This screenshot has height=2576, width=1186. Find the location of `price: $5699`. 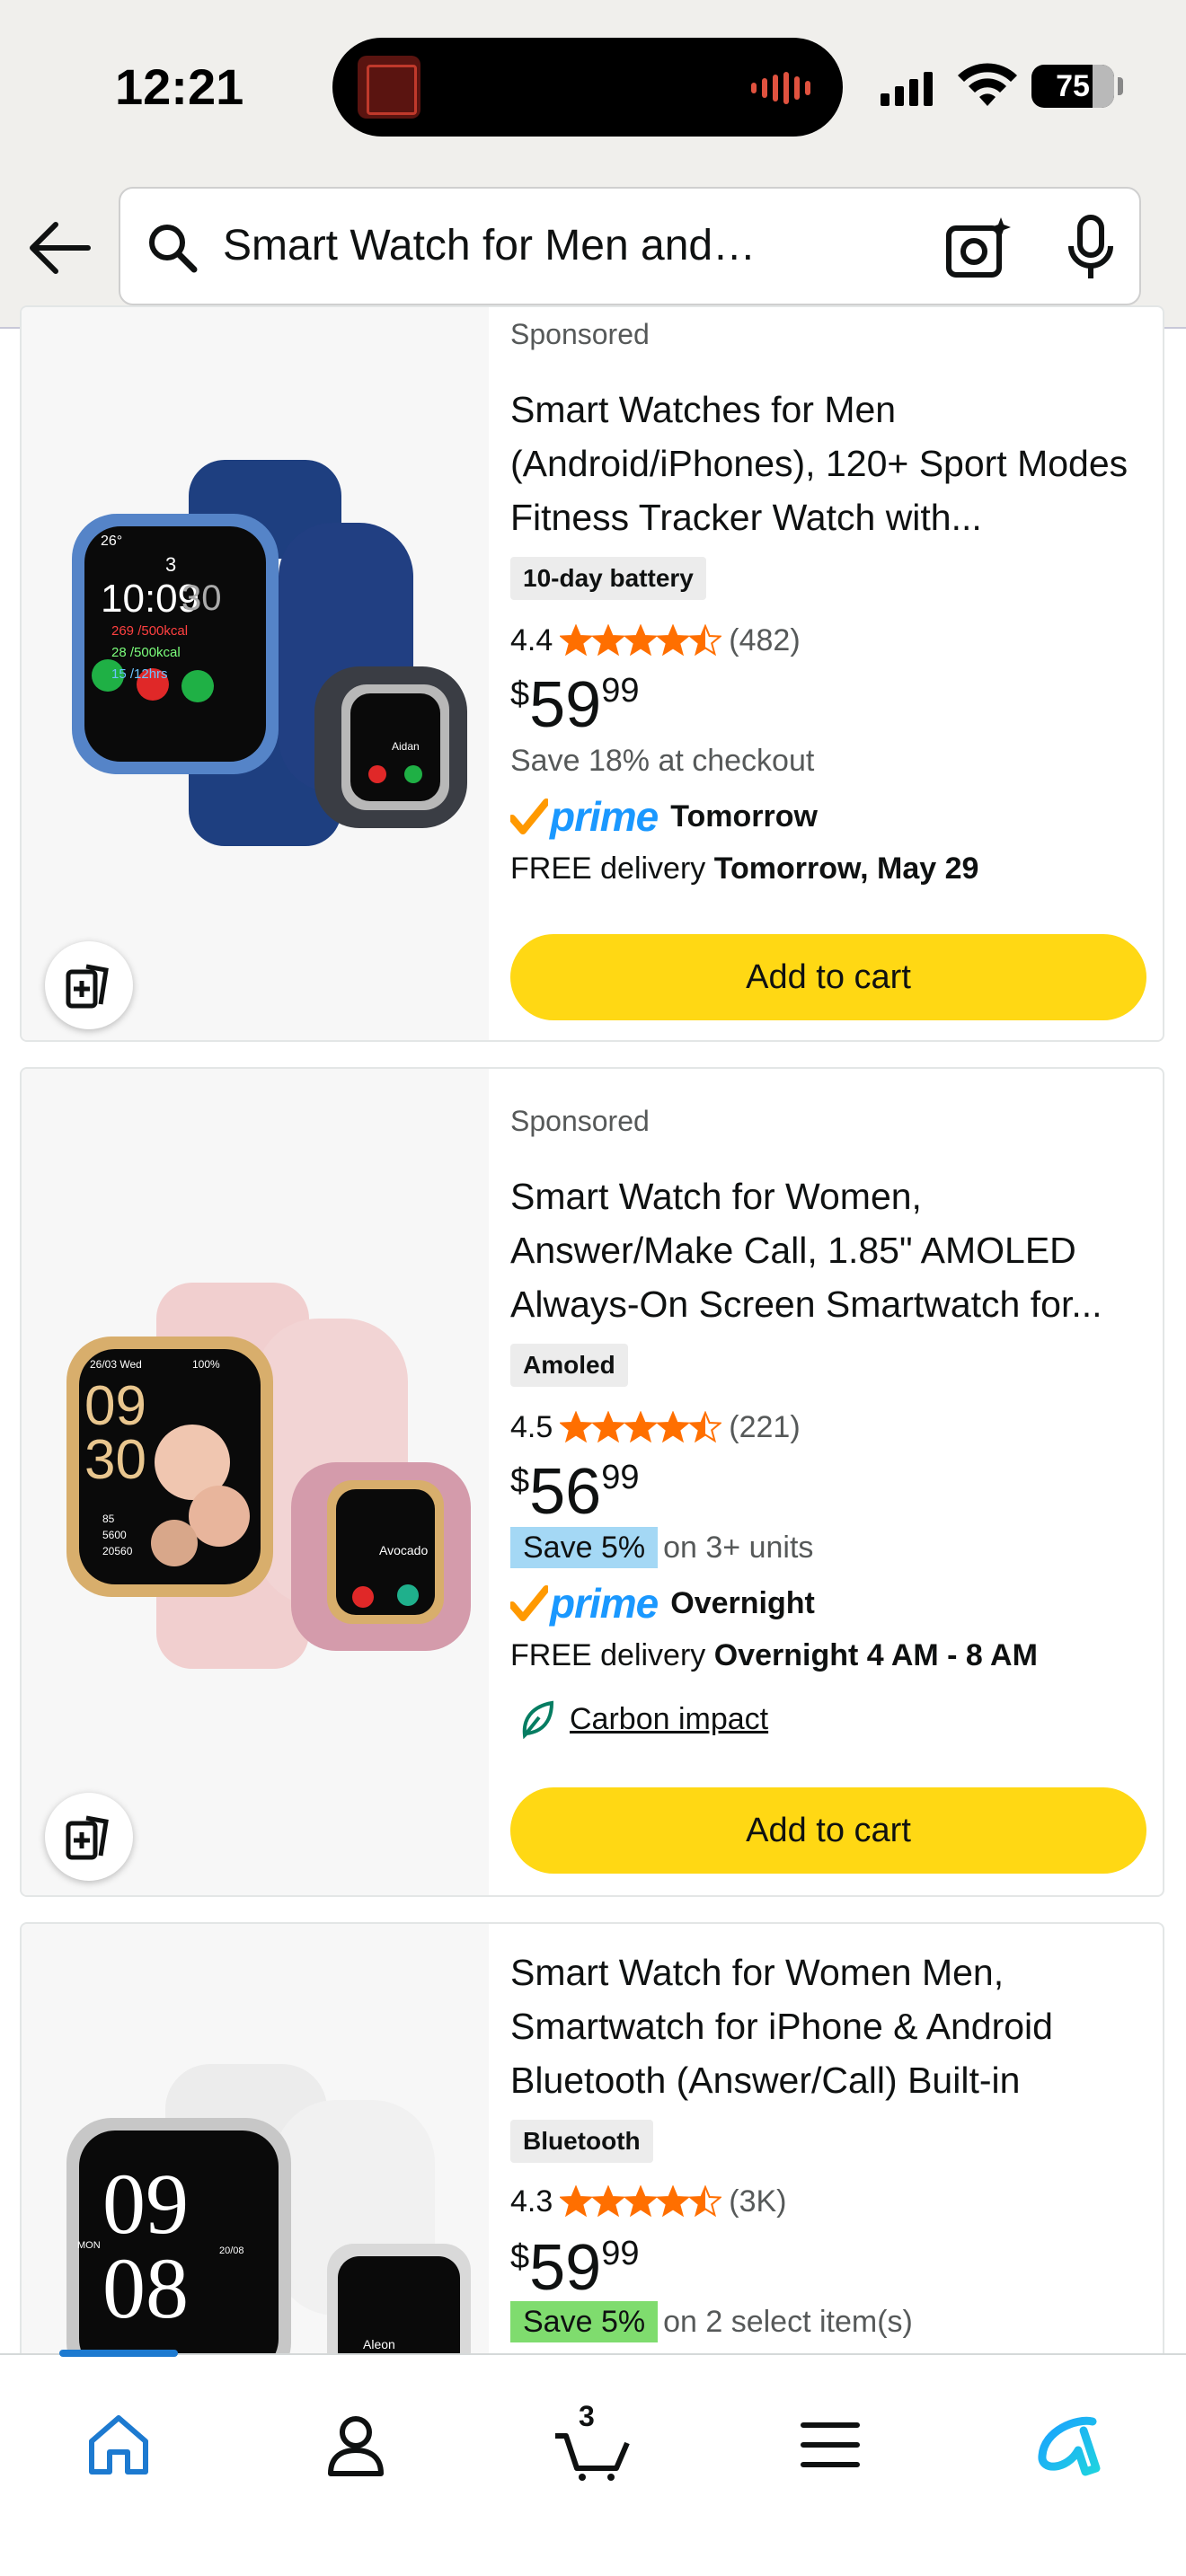

price: $5699 is located at coordinates (575, 1492).